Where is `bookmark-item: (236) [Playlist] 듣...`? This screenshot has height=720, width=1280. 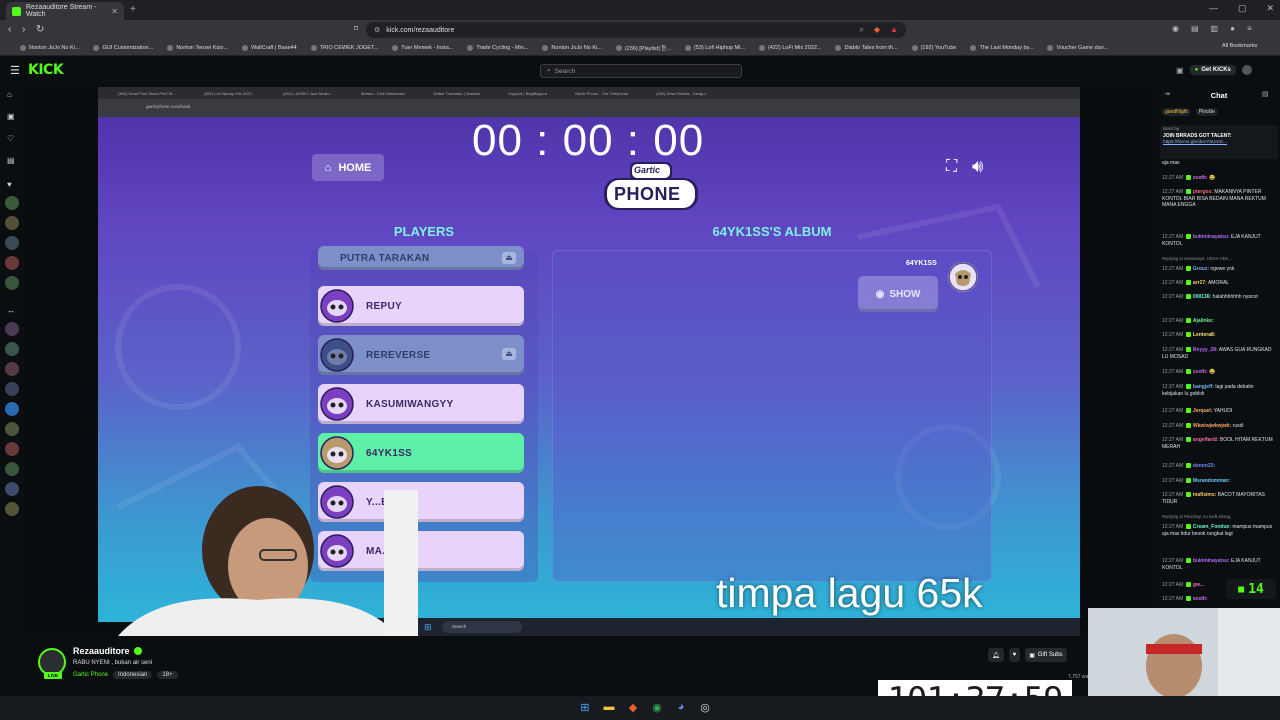
bookmark-item: (236) [Playlist] 듣... is located at coordinates (643, 48).